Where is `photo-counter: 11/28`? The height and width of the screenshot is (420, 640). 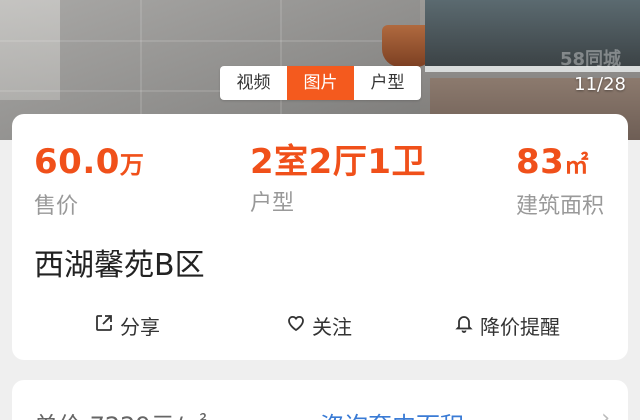 photo-counter: 11/28 is located at coordinates (600, 84).